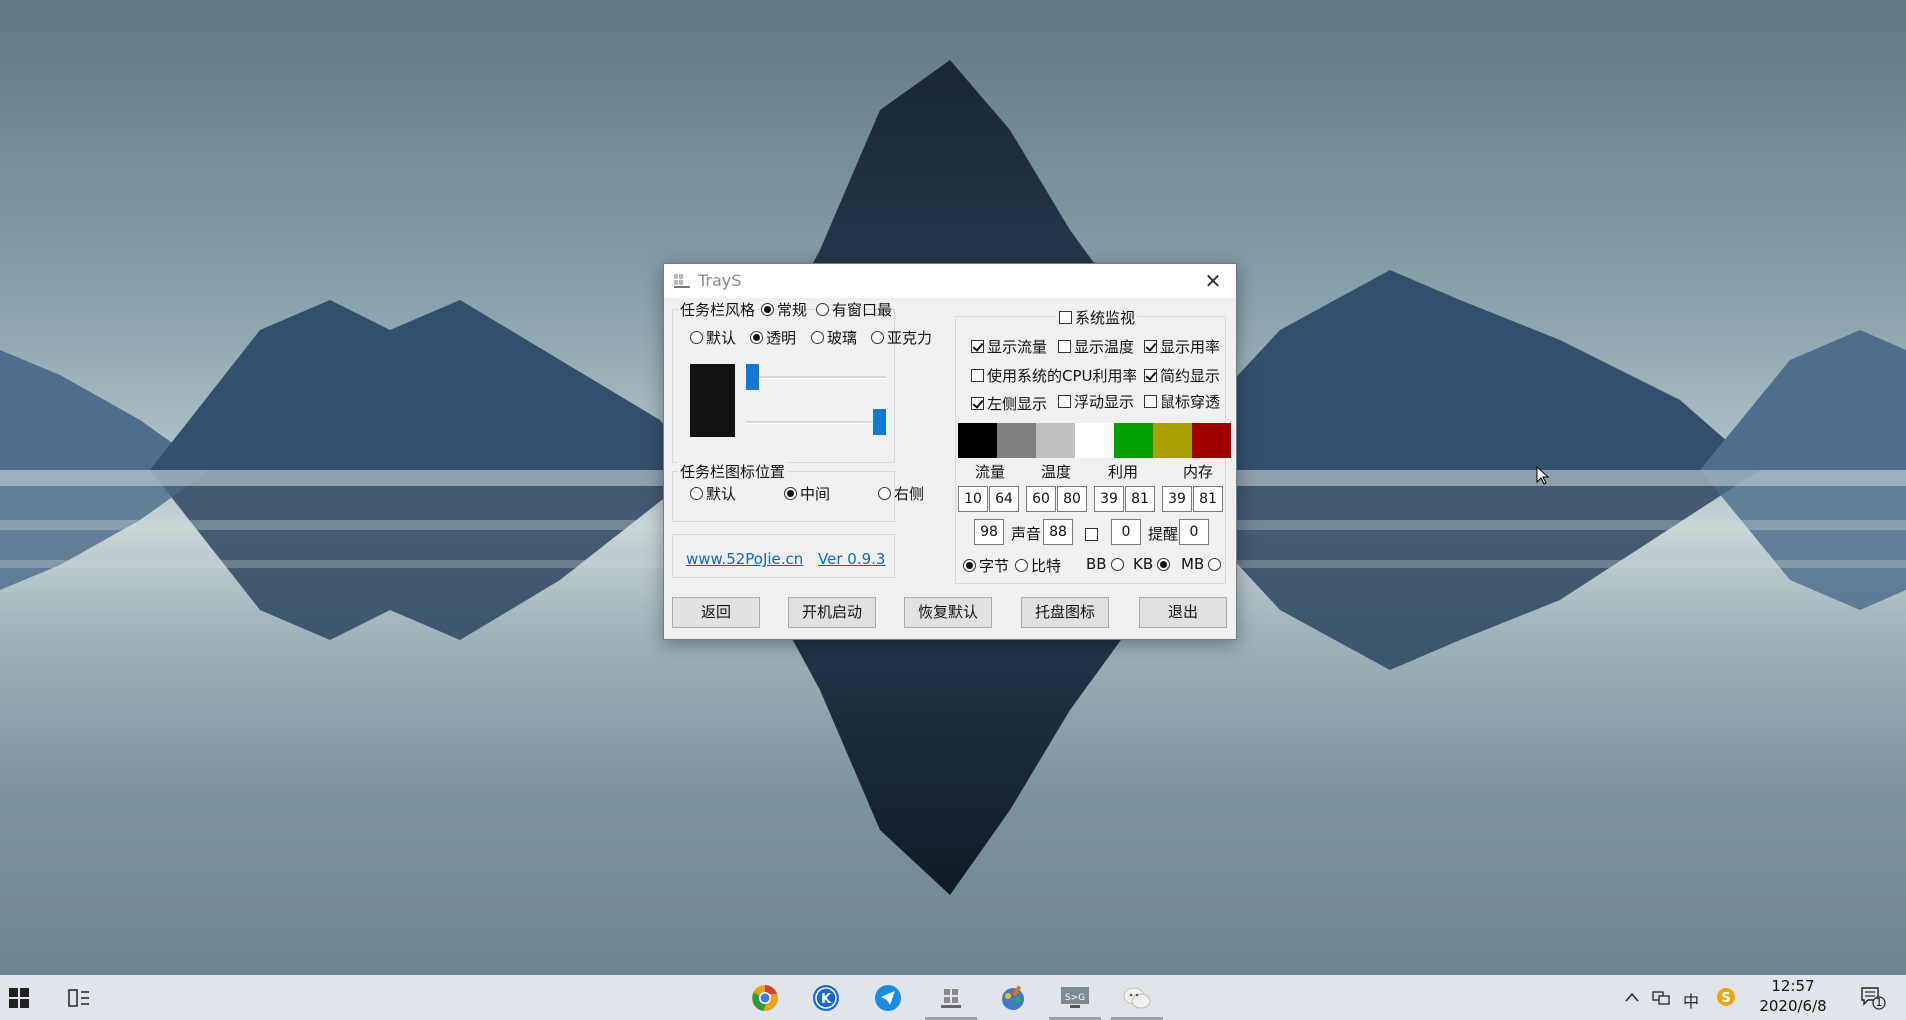 The height and width of the screenshot is (1020, 1906). I want to click on unit-radio-bytes: 字节, so click(986, 565).